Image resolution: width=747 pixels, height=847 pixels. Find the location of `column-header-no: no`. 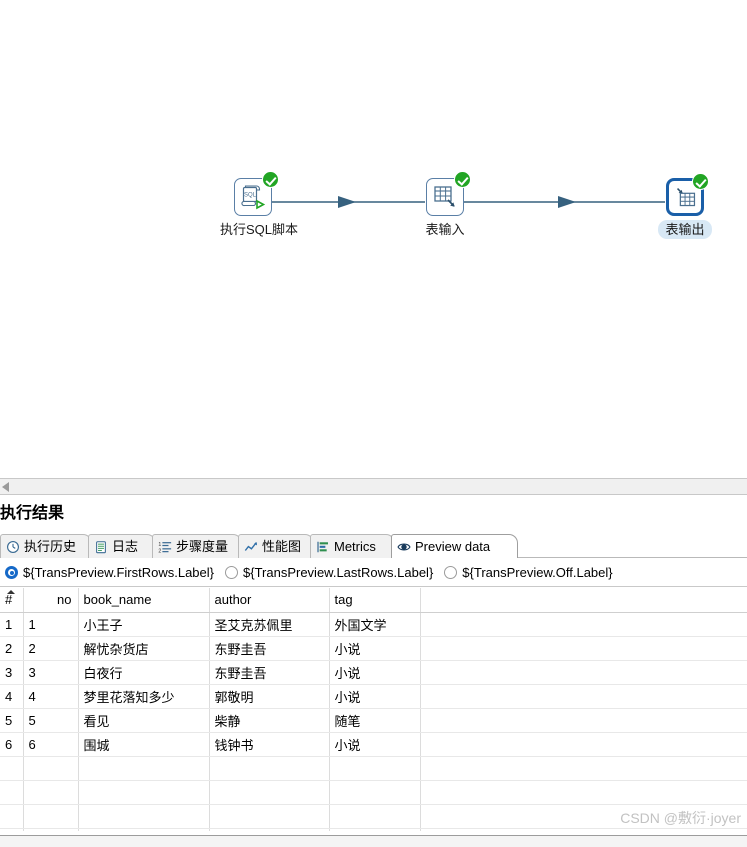

column-header-no: no is located at coordinates (51, 600).